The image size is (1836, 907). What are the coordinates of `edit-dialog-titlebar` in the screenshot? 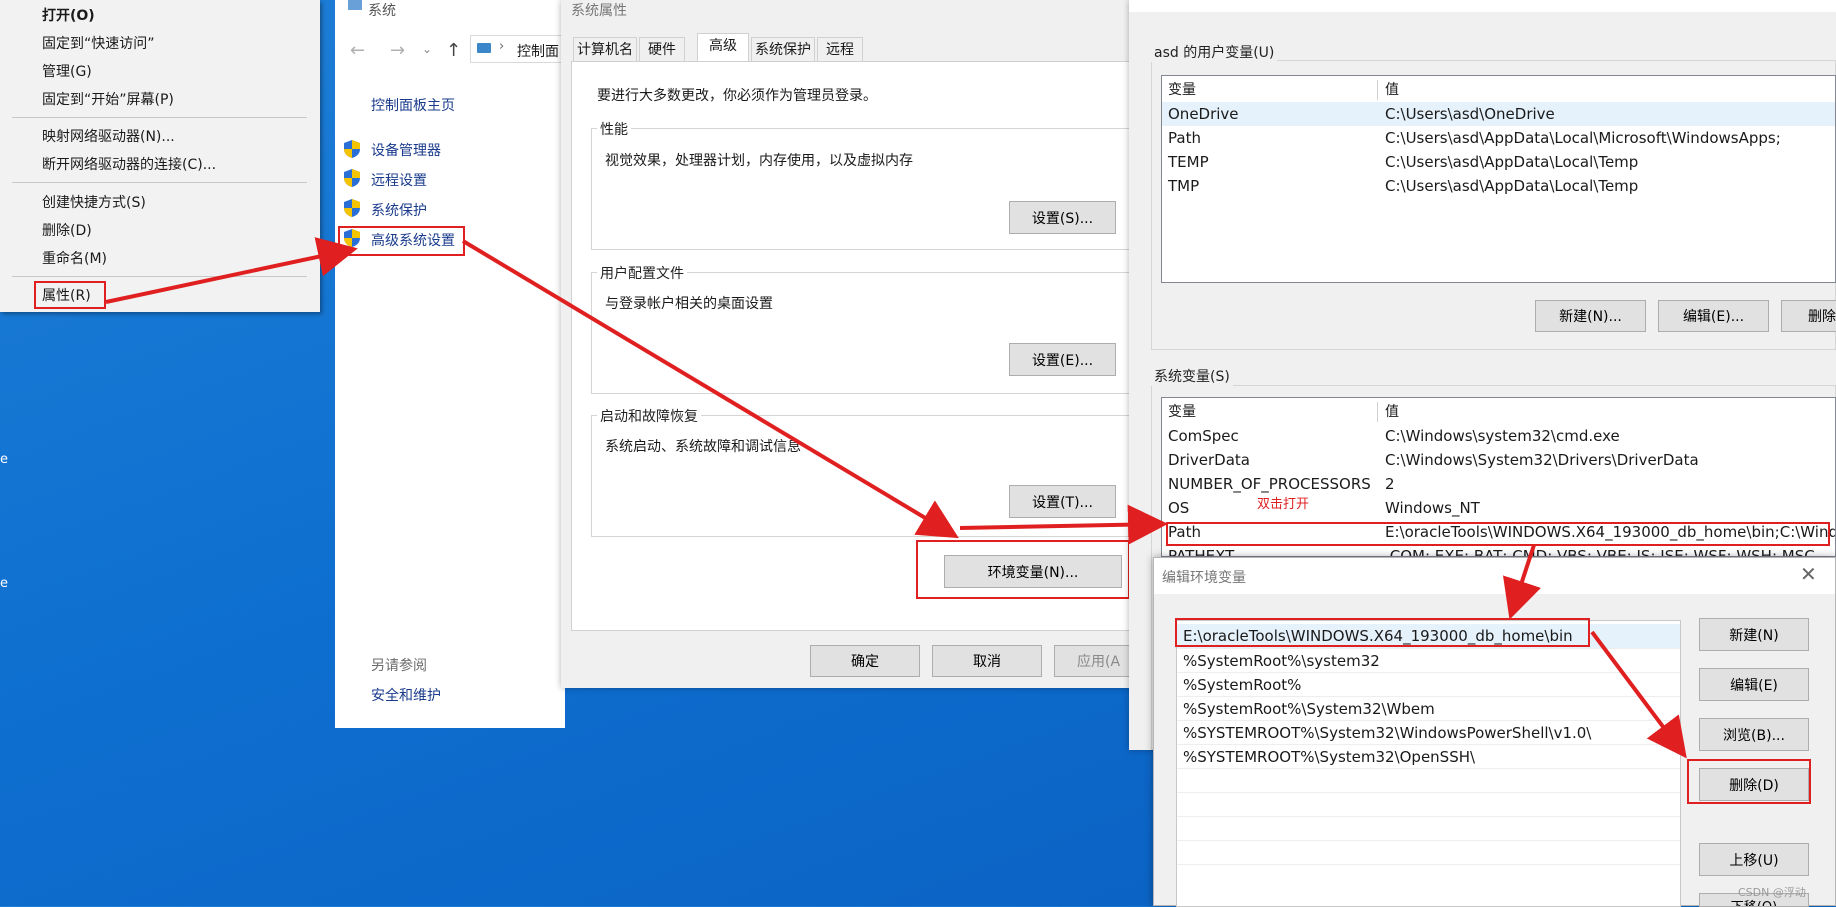 It's located at (1494, 576).